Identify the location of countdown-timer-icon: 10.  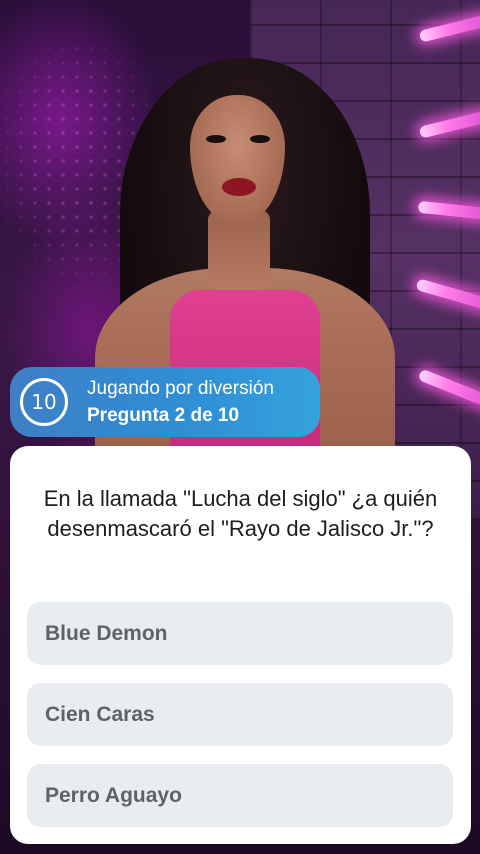
(44, 402).